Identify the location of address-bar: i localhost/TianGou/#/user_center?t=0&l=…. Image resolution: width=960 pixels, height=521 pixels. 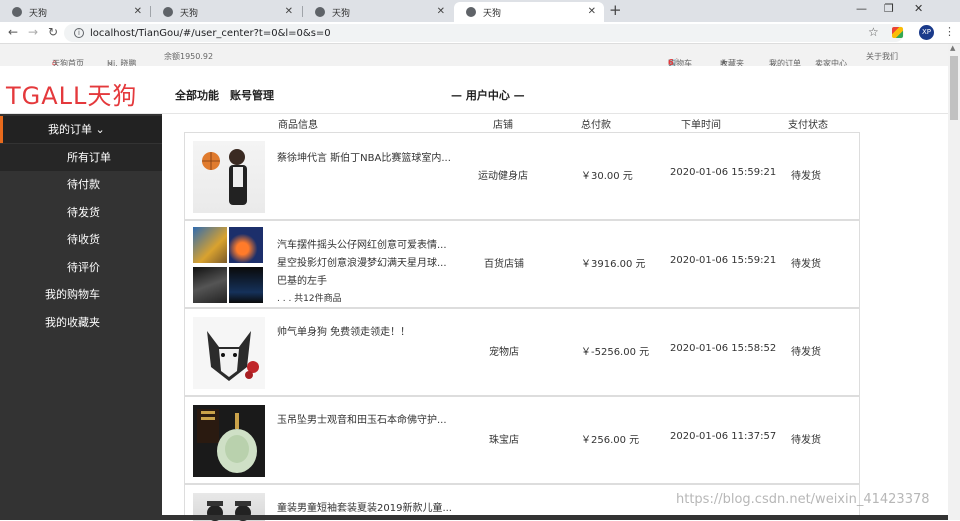
(484, 33).